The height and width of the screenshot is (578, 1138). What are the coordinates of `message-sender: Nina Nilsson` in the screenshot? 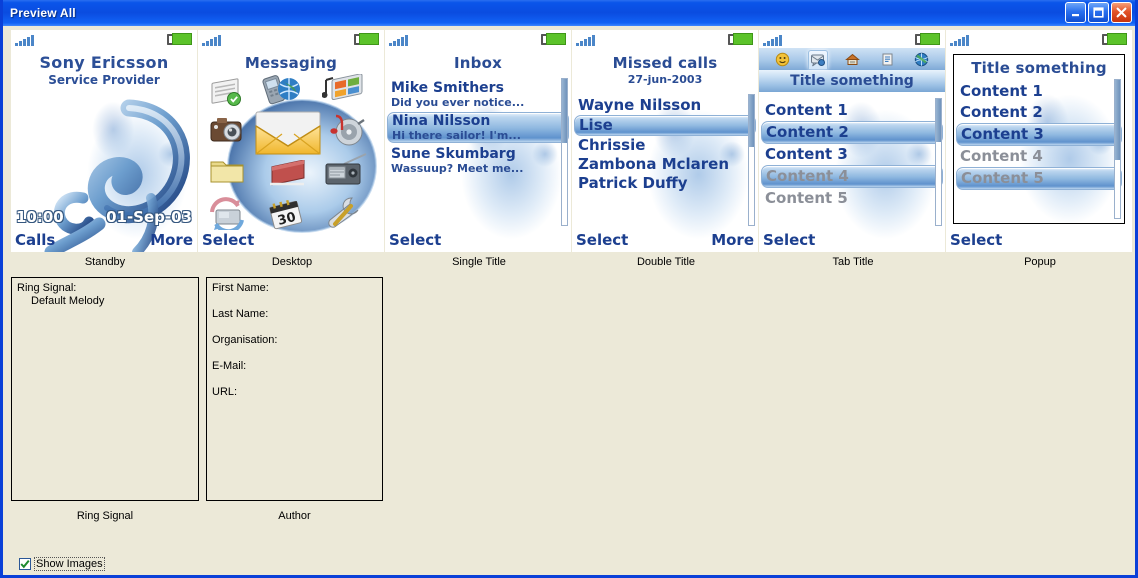 It's located at (441, 121).